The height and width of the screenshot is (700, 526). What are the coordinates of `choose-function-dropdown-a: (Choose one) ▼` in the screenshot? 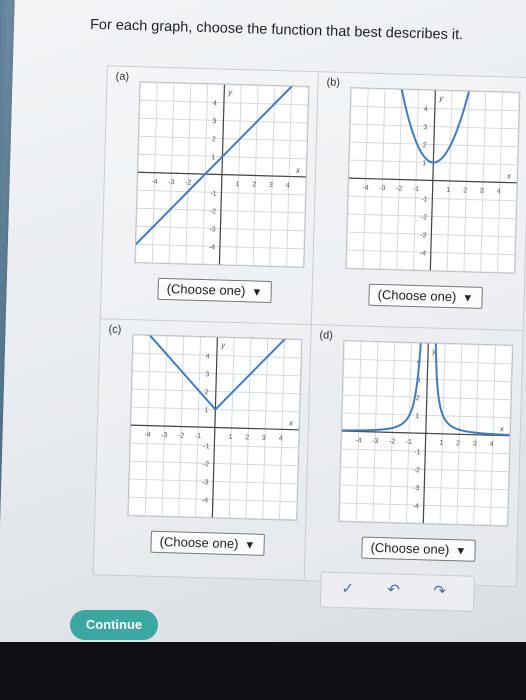 It's located at (214, 290).